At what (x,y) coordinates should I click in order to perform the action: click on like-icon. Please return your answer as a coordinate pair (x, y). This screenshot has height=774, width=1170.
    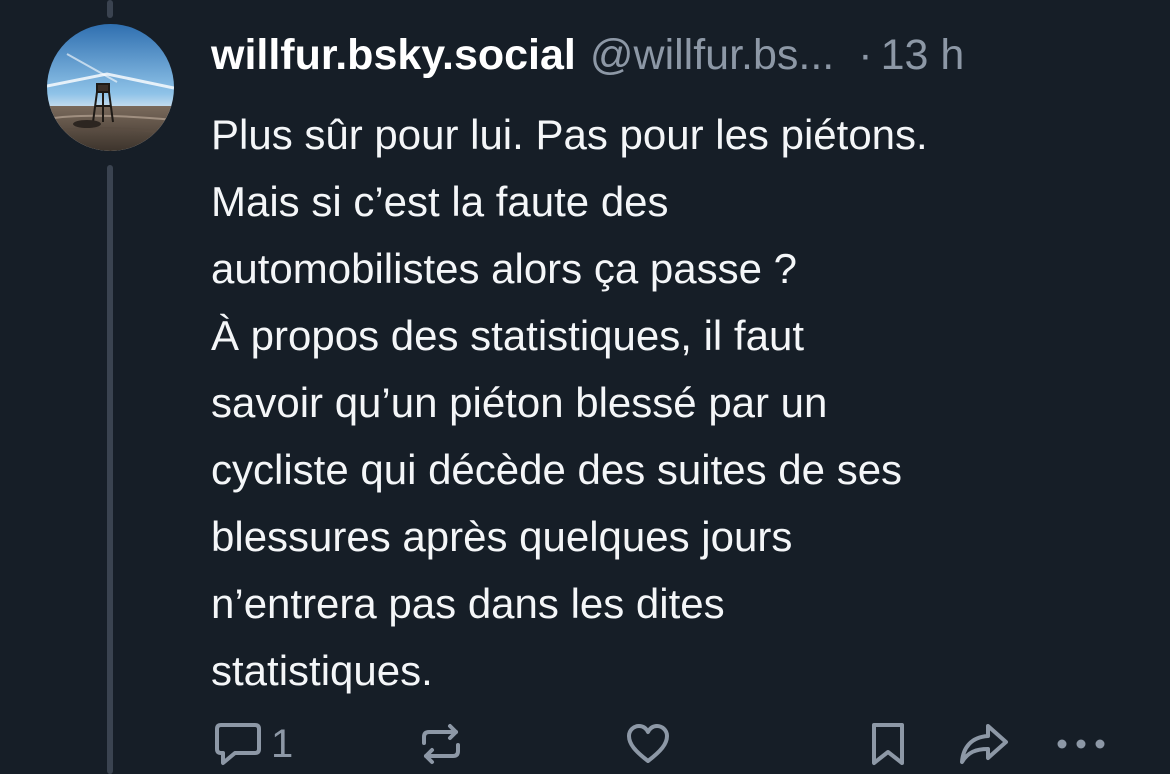
    Looking at the image, I should click on (648, 744).